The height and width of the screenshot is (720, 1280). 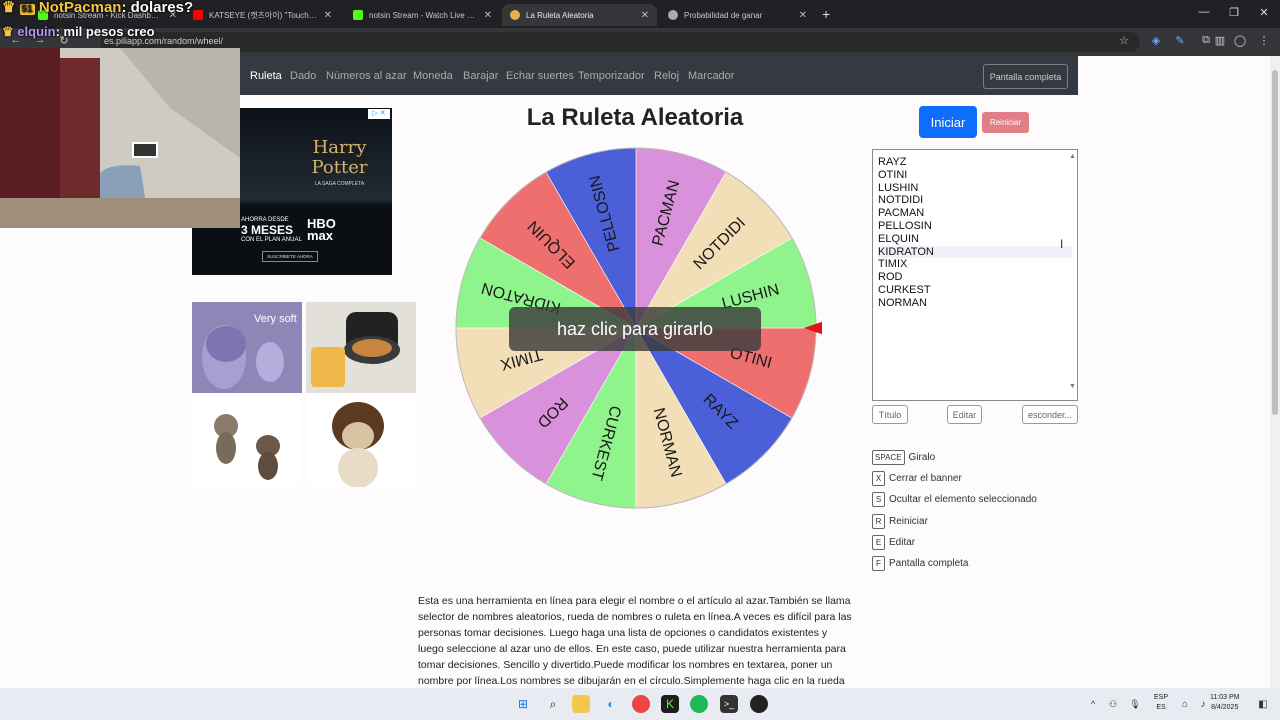 I want to click on nav-item-numeros: Números al azar, so click(x=366, y=76).